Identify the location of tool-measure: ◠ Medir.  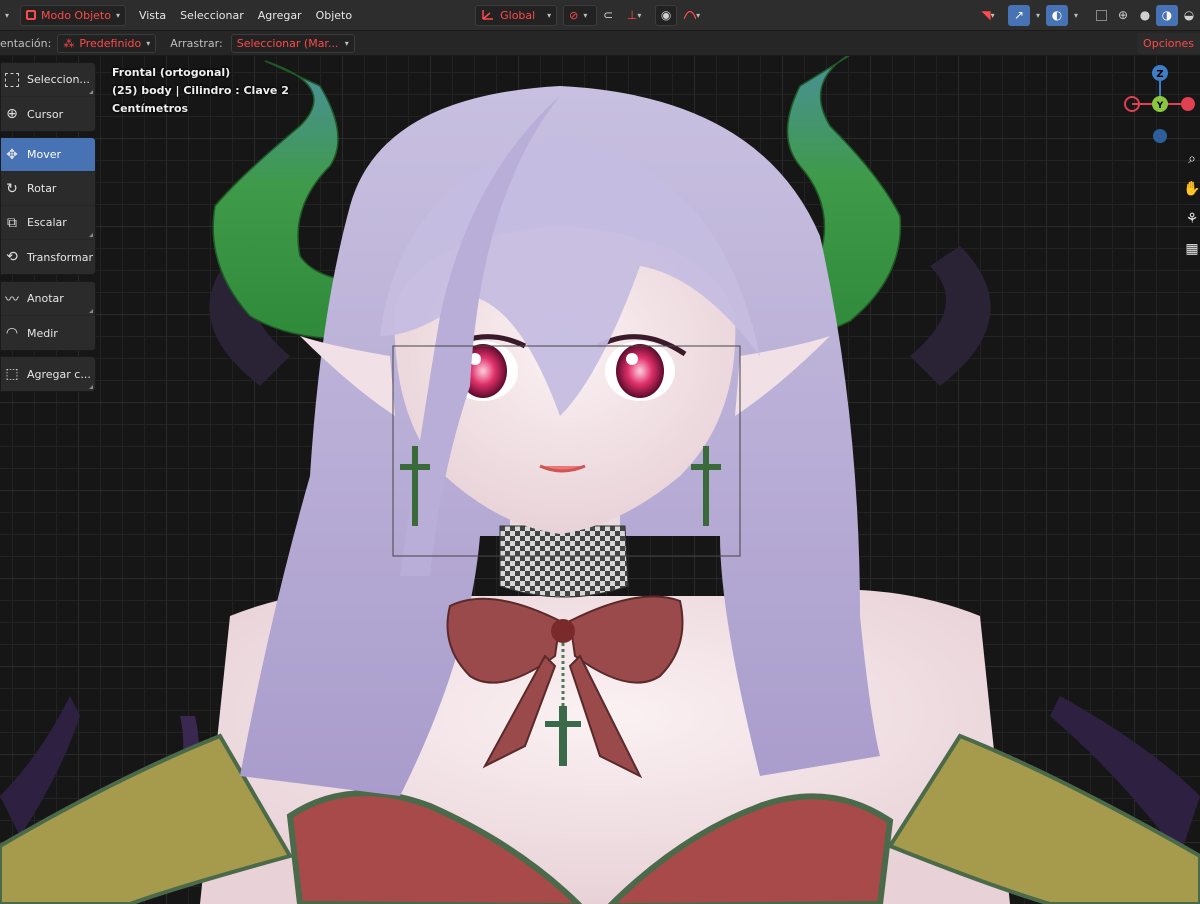
(48, 333).